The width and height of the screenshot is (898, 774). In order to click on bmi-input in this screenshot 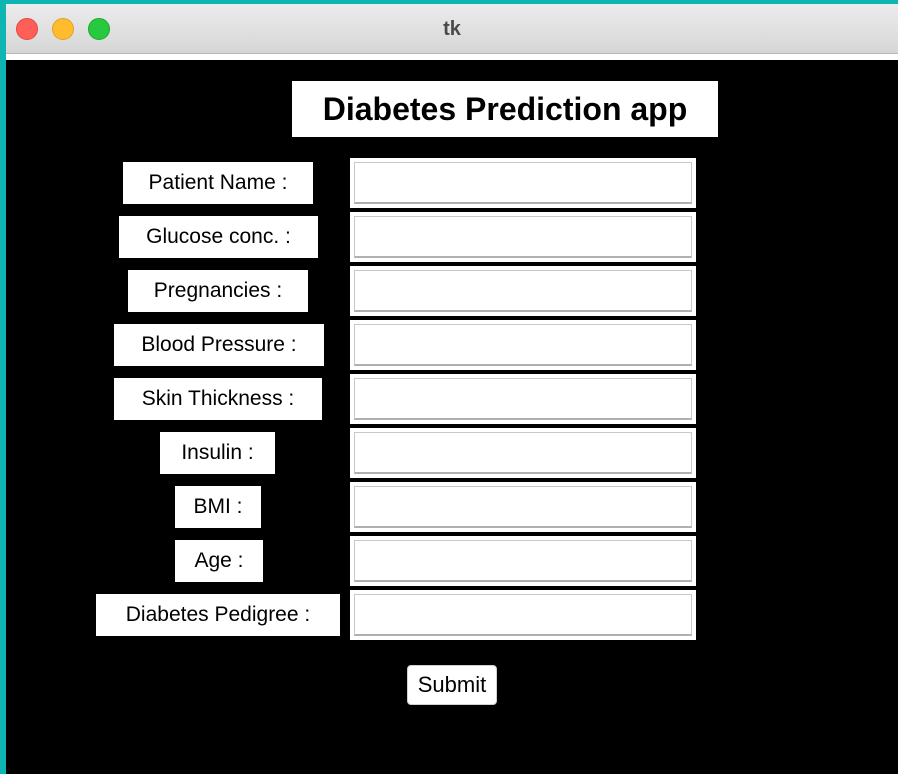, I will do `click(523, 507)`.